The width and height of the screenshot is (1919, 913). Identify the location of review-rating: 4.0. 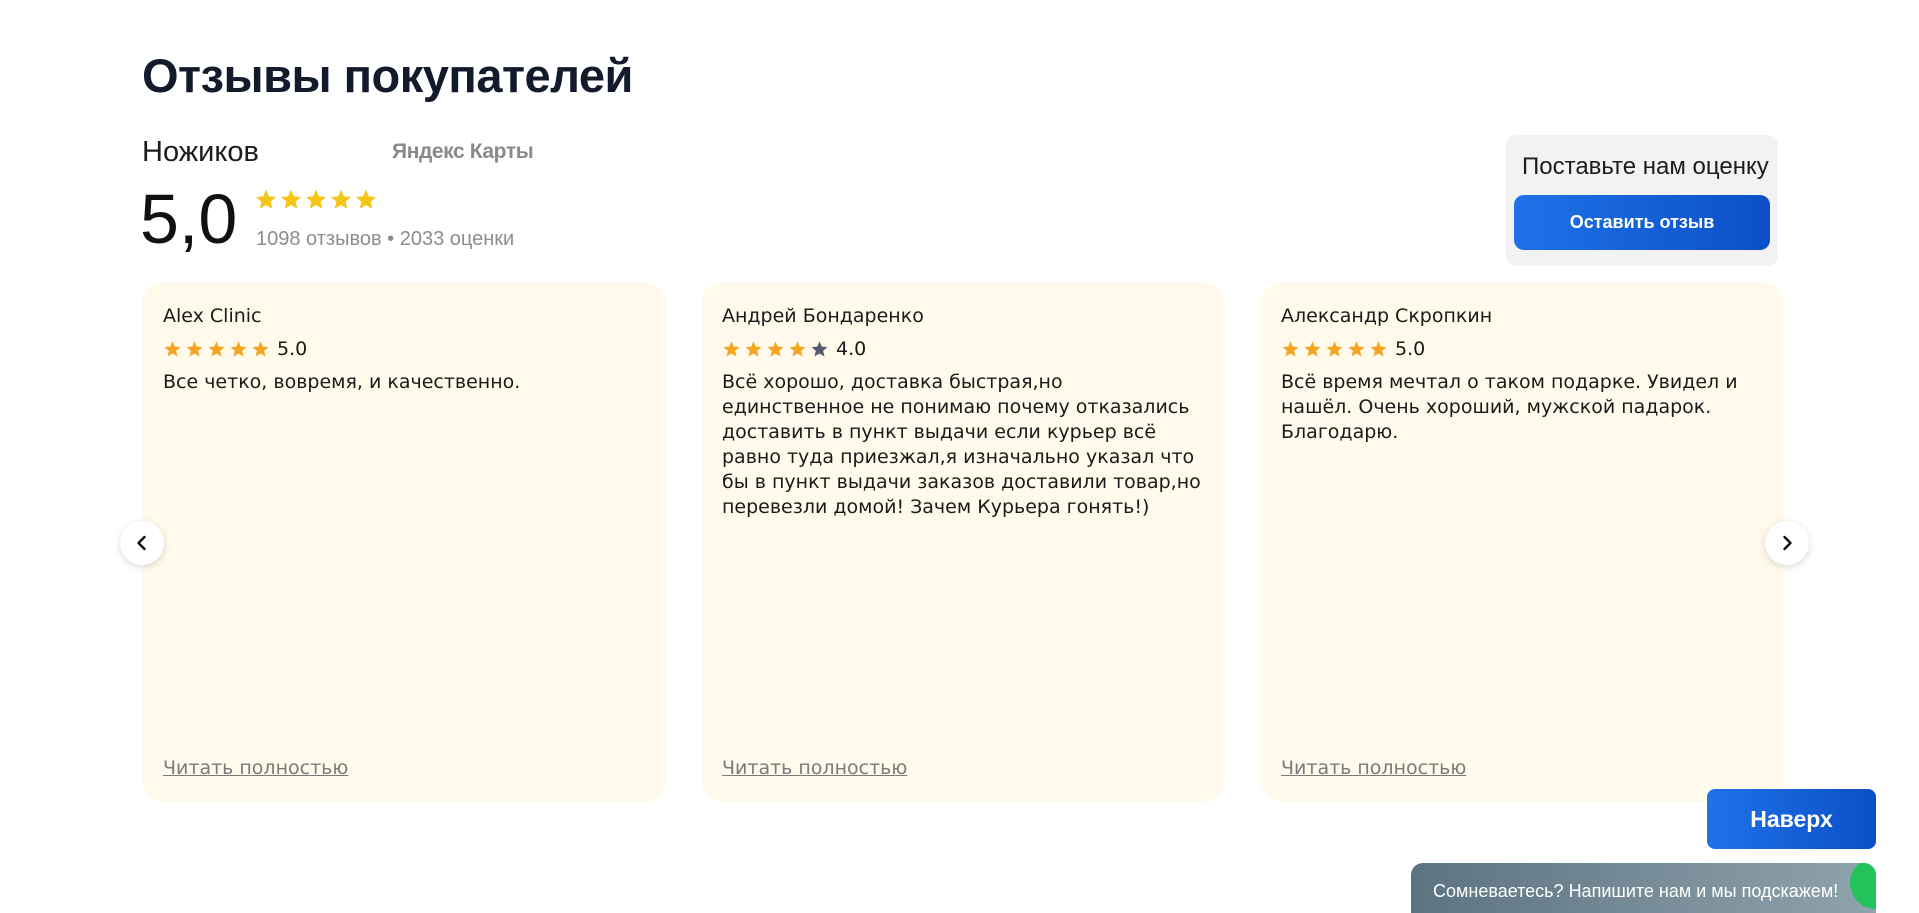
(794, 349).